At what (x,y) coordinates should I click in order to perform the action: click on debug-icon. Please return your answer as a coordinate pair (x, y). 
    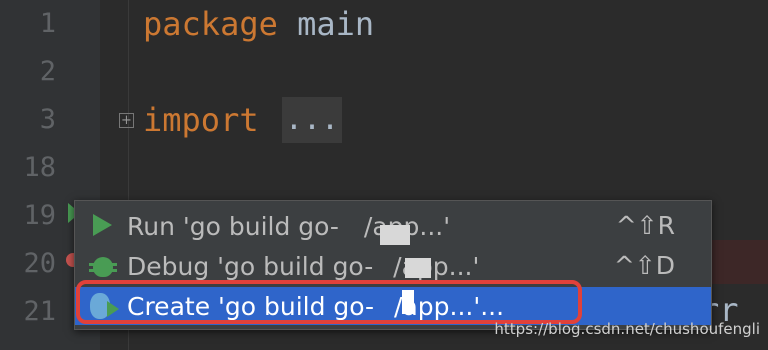
    Looking at the image, I should click on (104, 266).